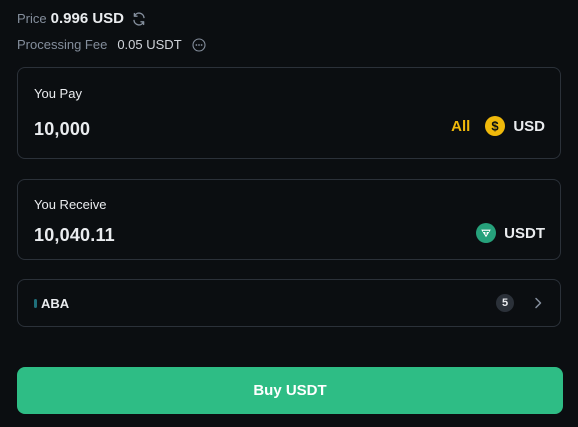  Describe the element at coordinates (87, 18) in the screenshot. I see `price-value: 0.996 USD` at that location.